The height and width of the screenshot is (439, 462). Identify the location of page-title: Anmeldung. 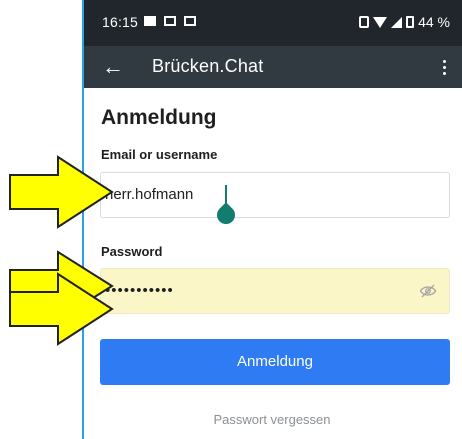
(159, 117).